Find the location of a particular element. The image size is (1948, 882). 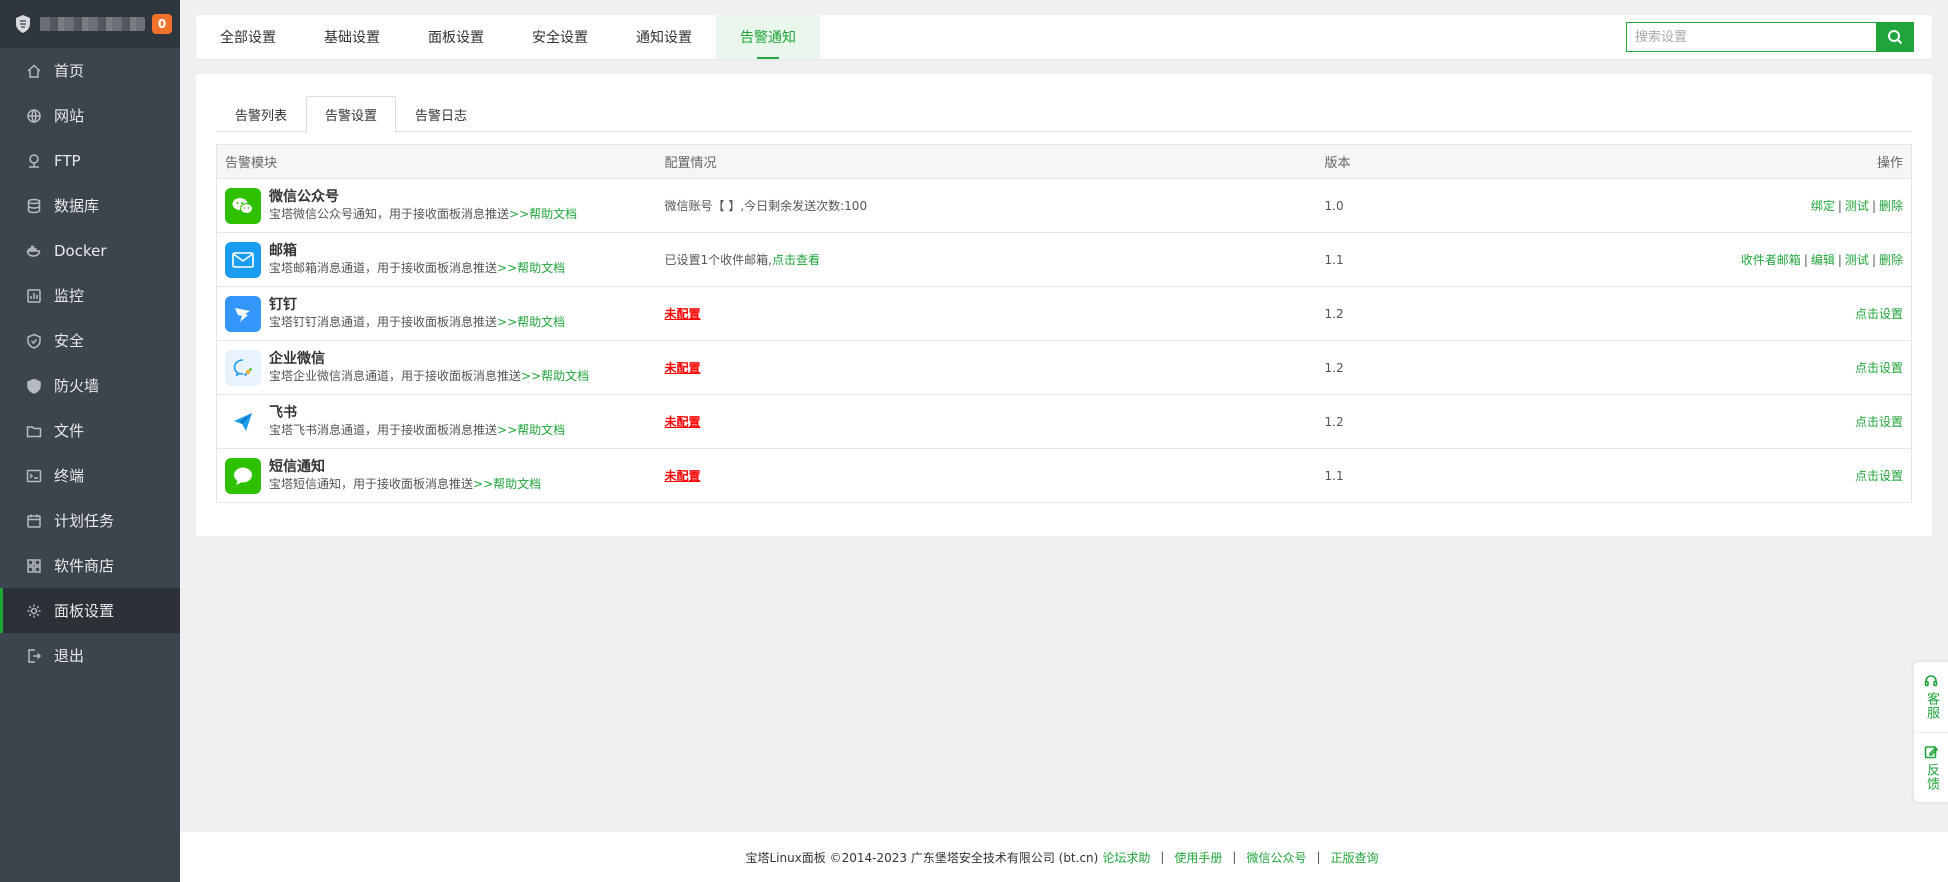

feishu-icon is located at coordinates (243, 421).